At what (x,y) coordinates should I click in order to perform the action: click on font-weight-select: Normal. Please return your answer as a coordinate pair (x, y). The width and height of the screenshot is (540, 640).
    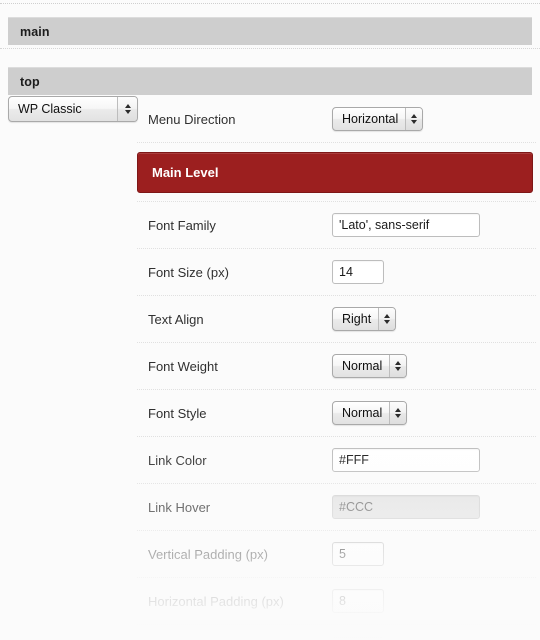
    Looking at the image, I should click on (370, 366).